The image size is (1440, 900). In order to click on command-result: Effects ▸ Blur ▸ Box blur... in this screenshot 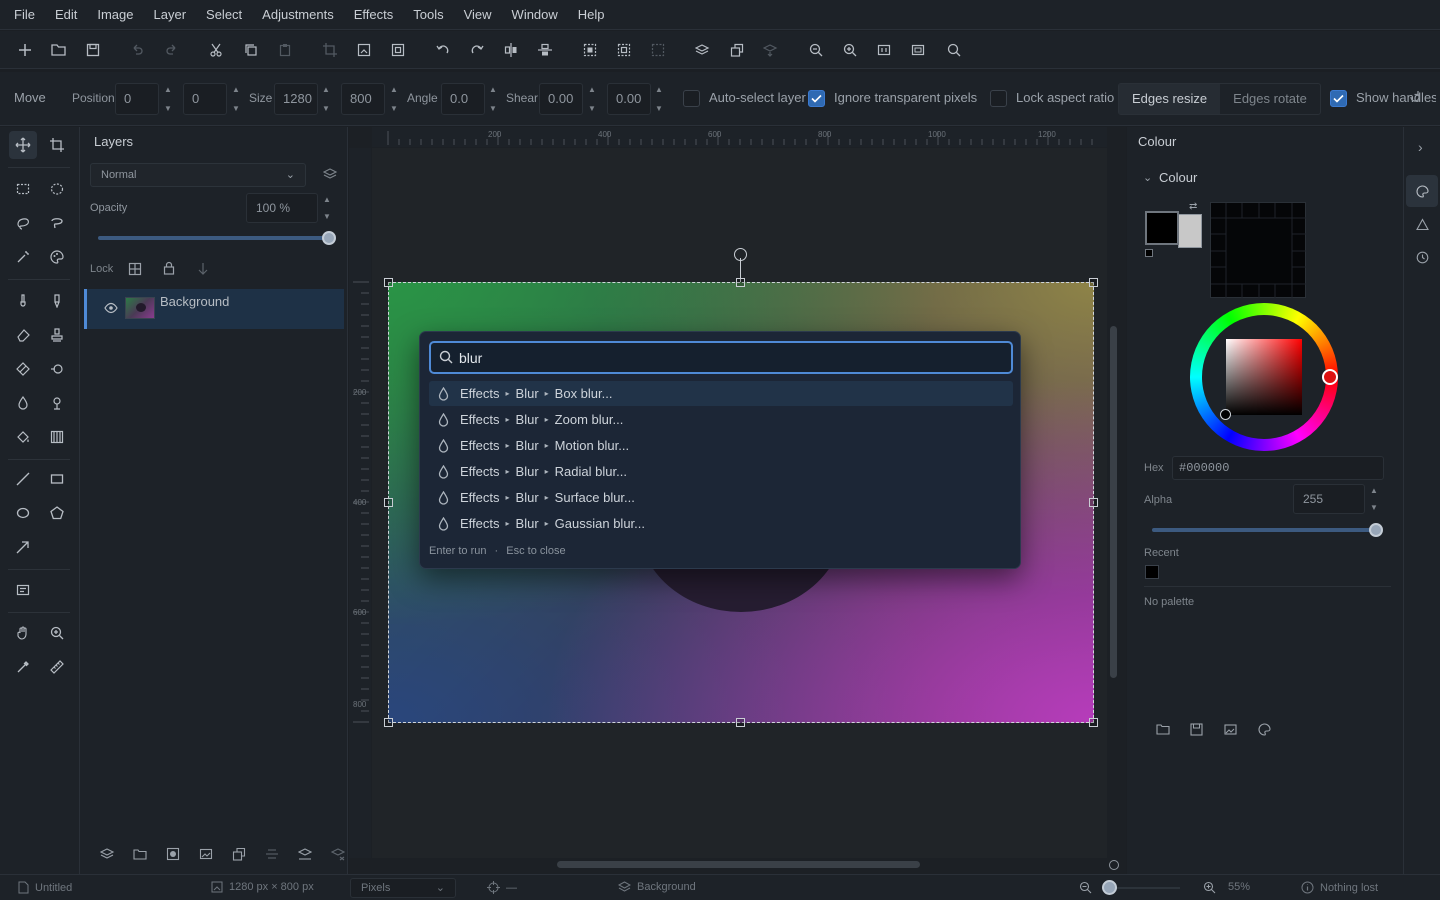, I will do `click(721, 393)`.